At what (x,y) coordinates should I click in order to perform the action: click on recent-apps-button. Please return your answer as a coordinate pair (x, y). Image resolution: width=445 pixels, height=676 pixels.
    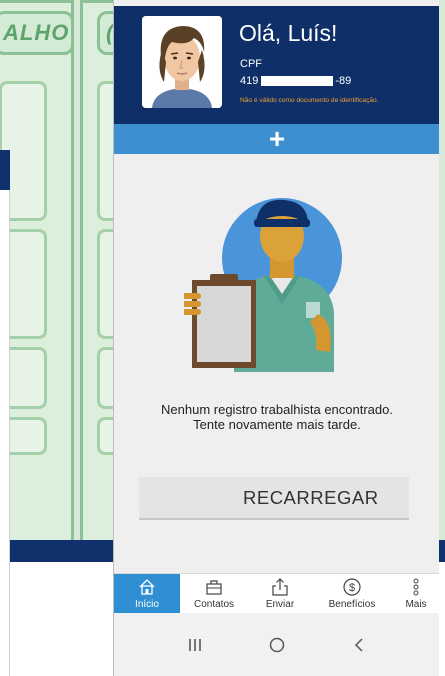
    Looking at the image, I should click on (195, 645).